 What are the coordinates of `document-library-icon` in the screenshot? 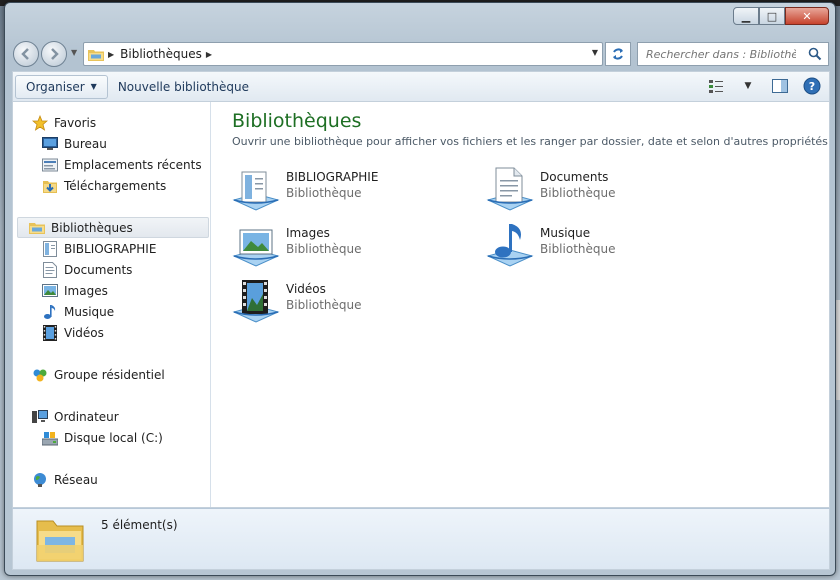 It's located at (256, 191).